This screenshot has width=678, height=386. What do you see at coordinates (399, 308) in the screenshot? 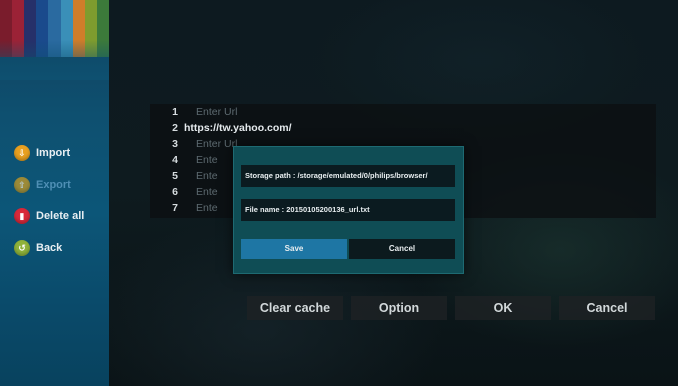
I see `option-button: Option` at bounding box center [399, 308].